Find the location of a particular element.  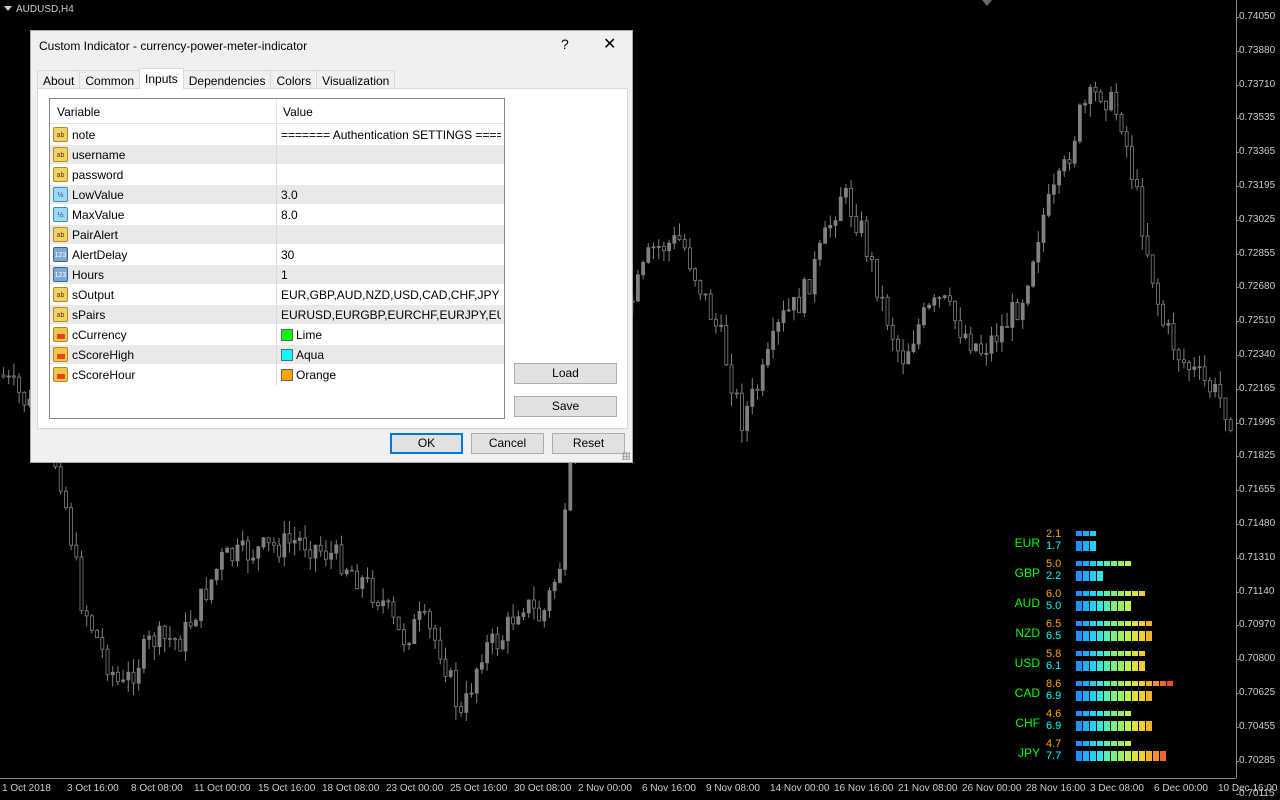

tab-dependencies: Dependencies is located at coordinates (227, 79).